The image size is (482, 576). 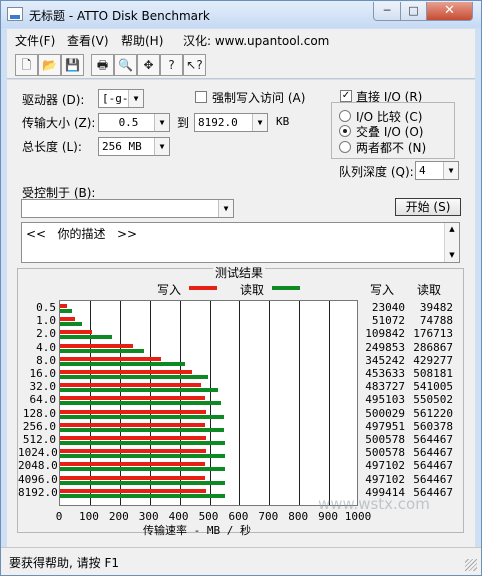 What do you see at coordinates (88, 40) in the screenshot?
I see `menu-view: 查看(V)` at bounding box center [88, 40].